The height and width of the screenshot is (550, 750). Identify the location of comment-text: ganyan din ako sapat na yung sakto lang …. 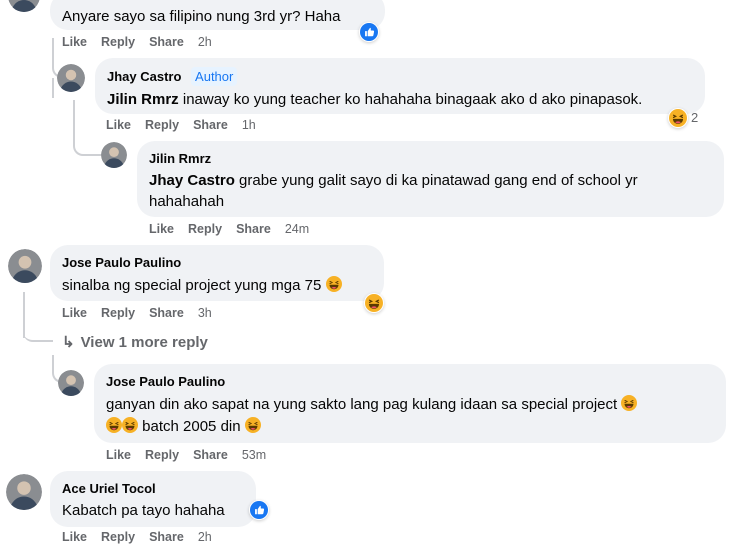
(371, 404).